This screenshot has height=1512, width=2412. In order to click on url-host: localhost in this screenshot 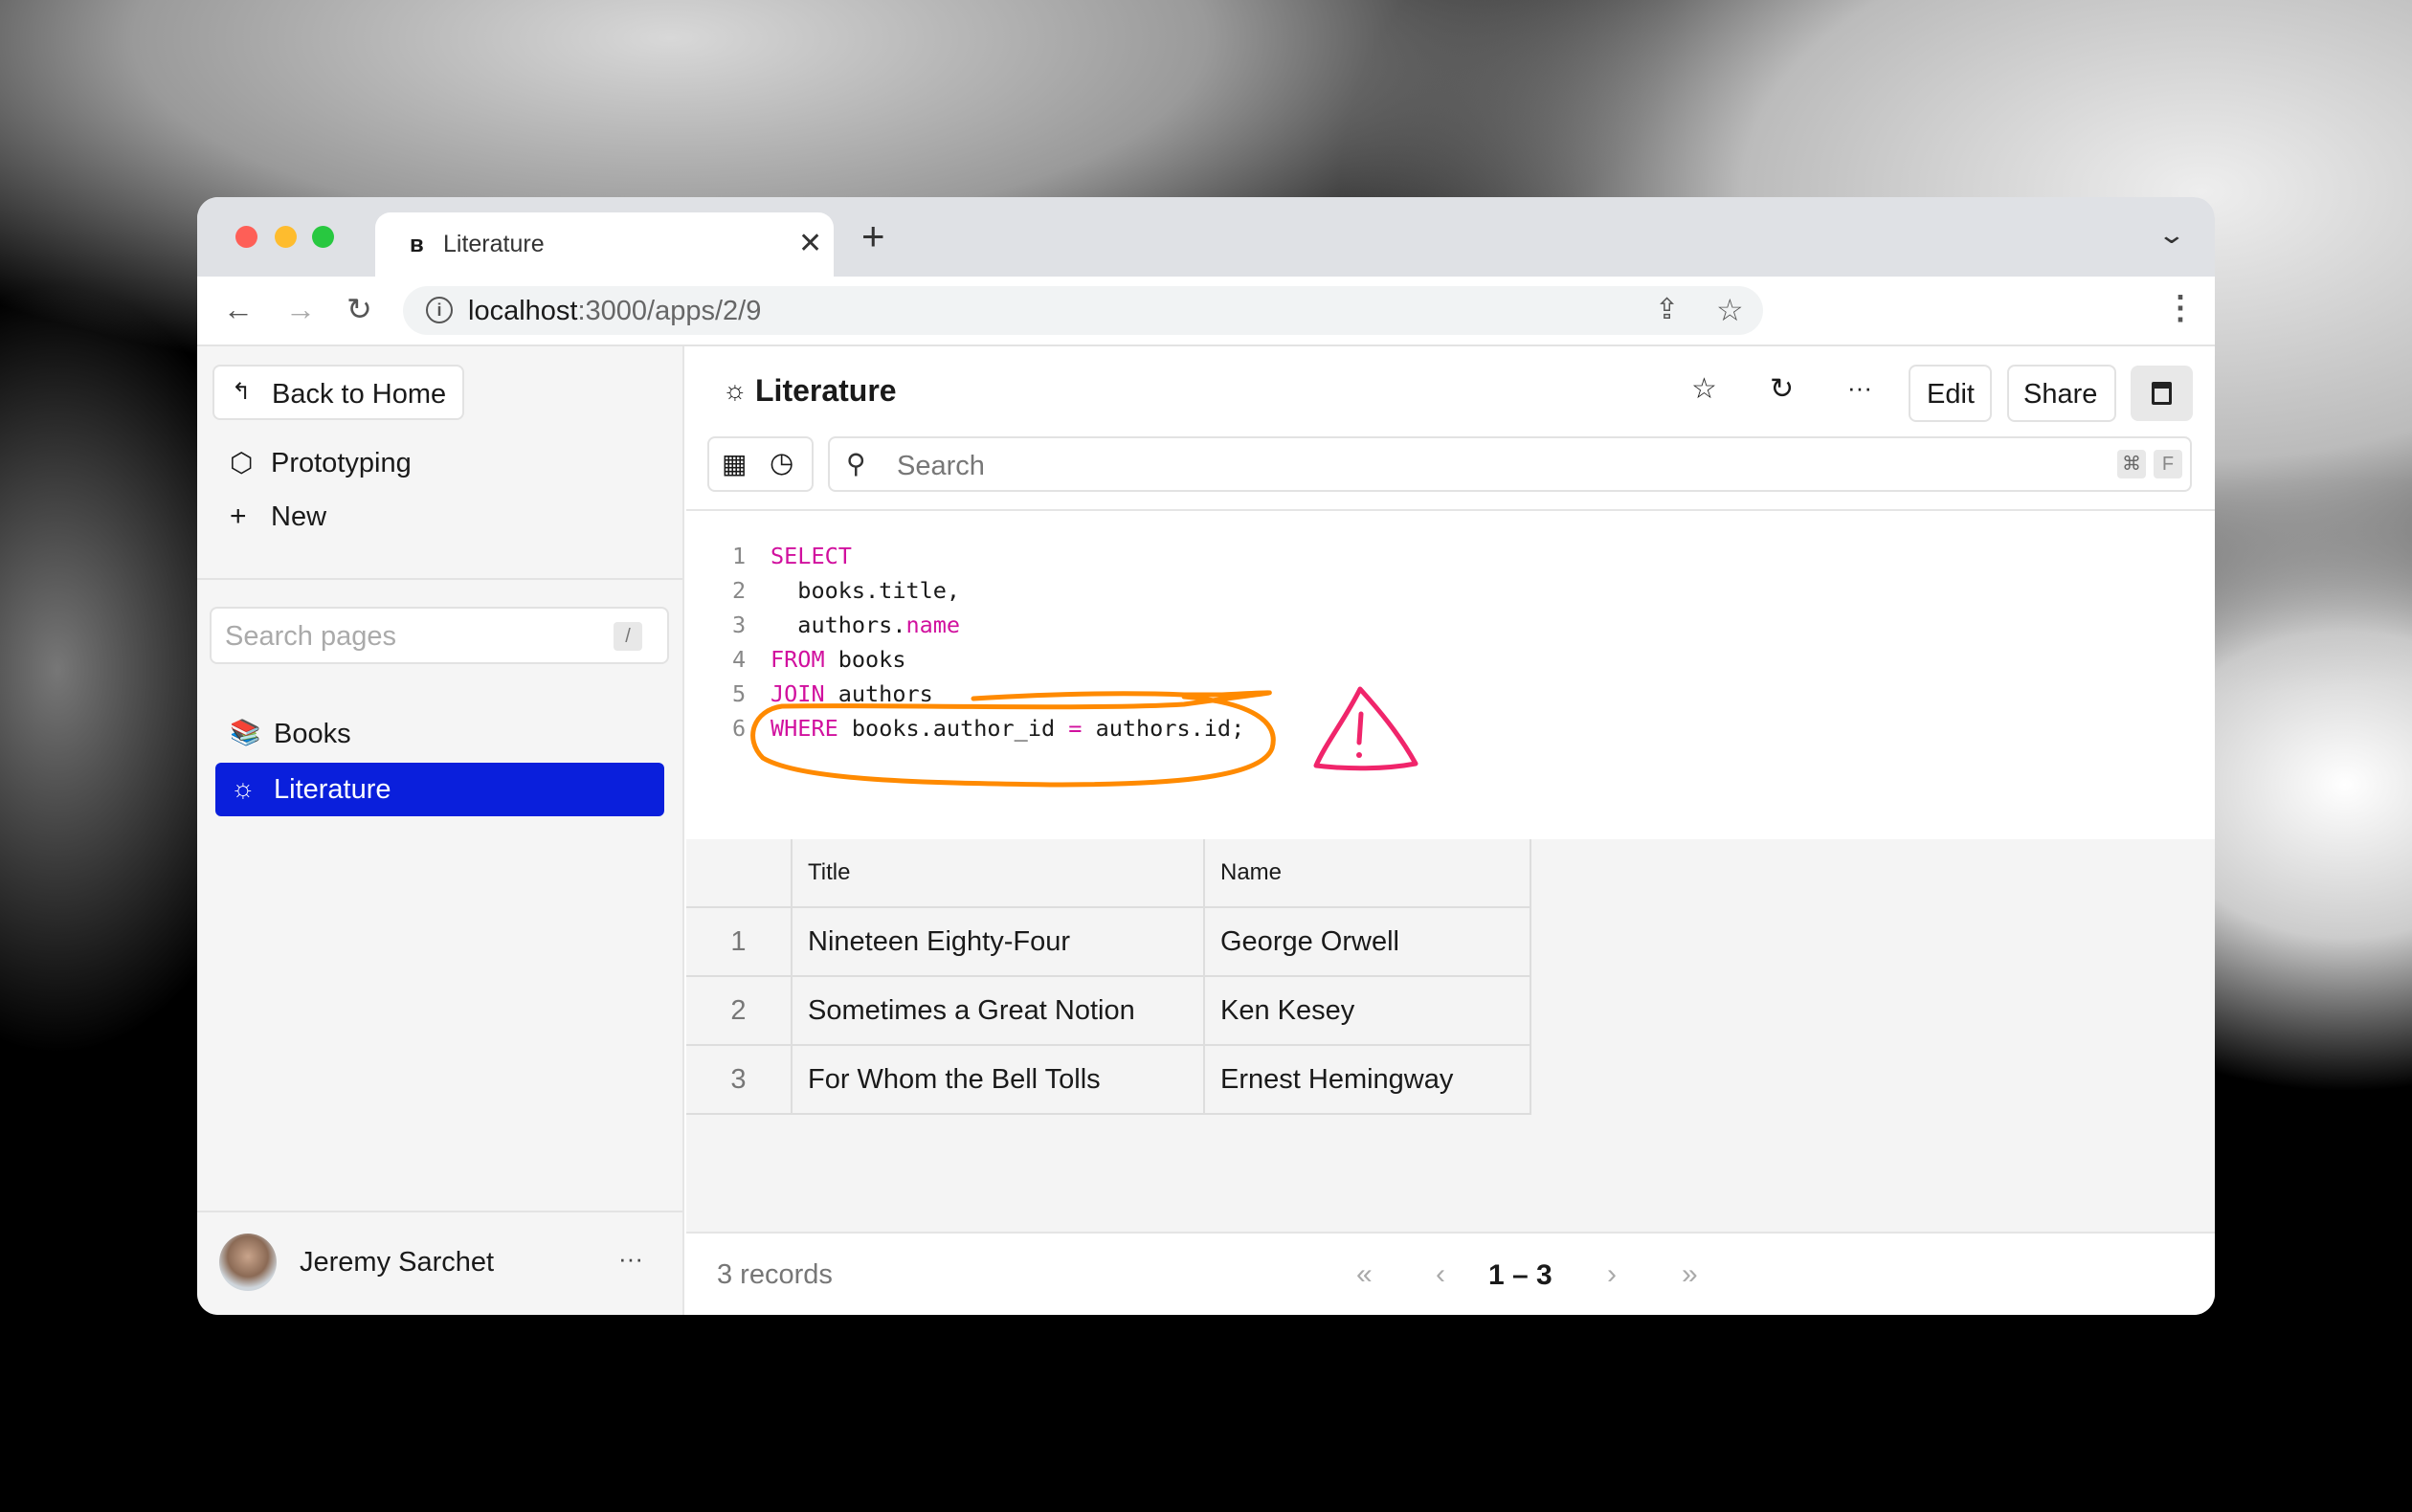, I will do `click(523, 311)`.